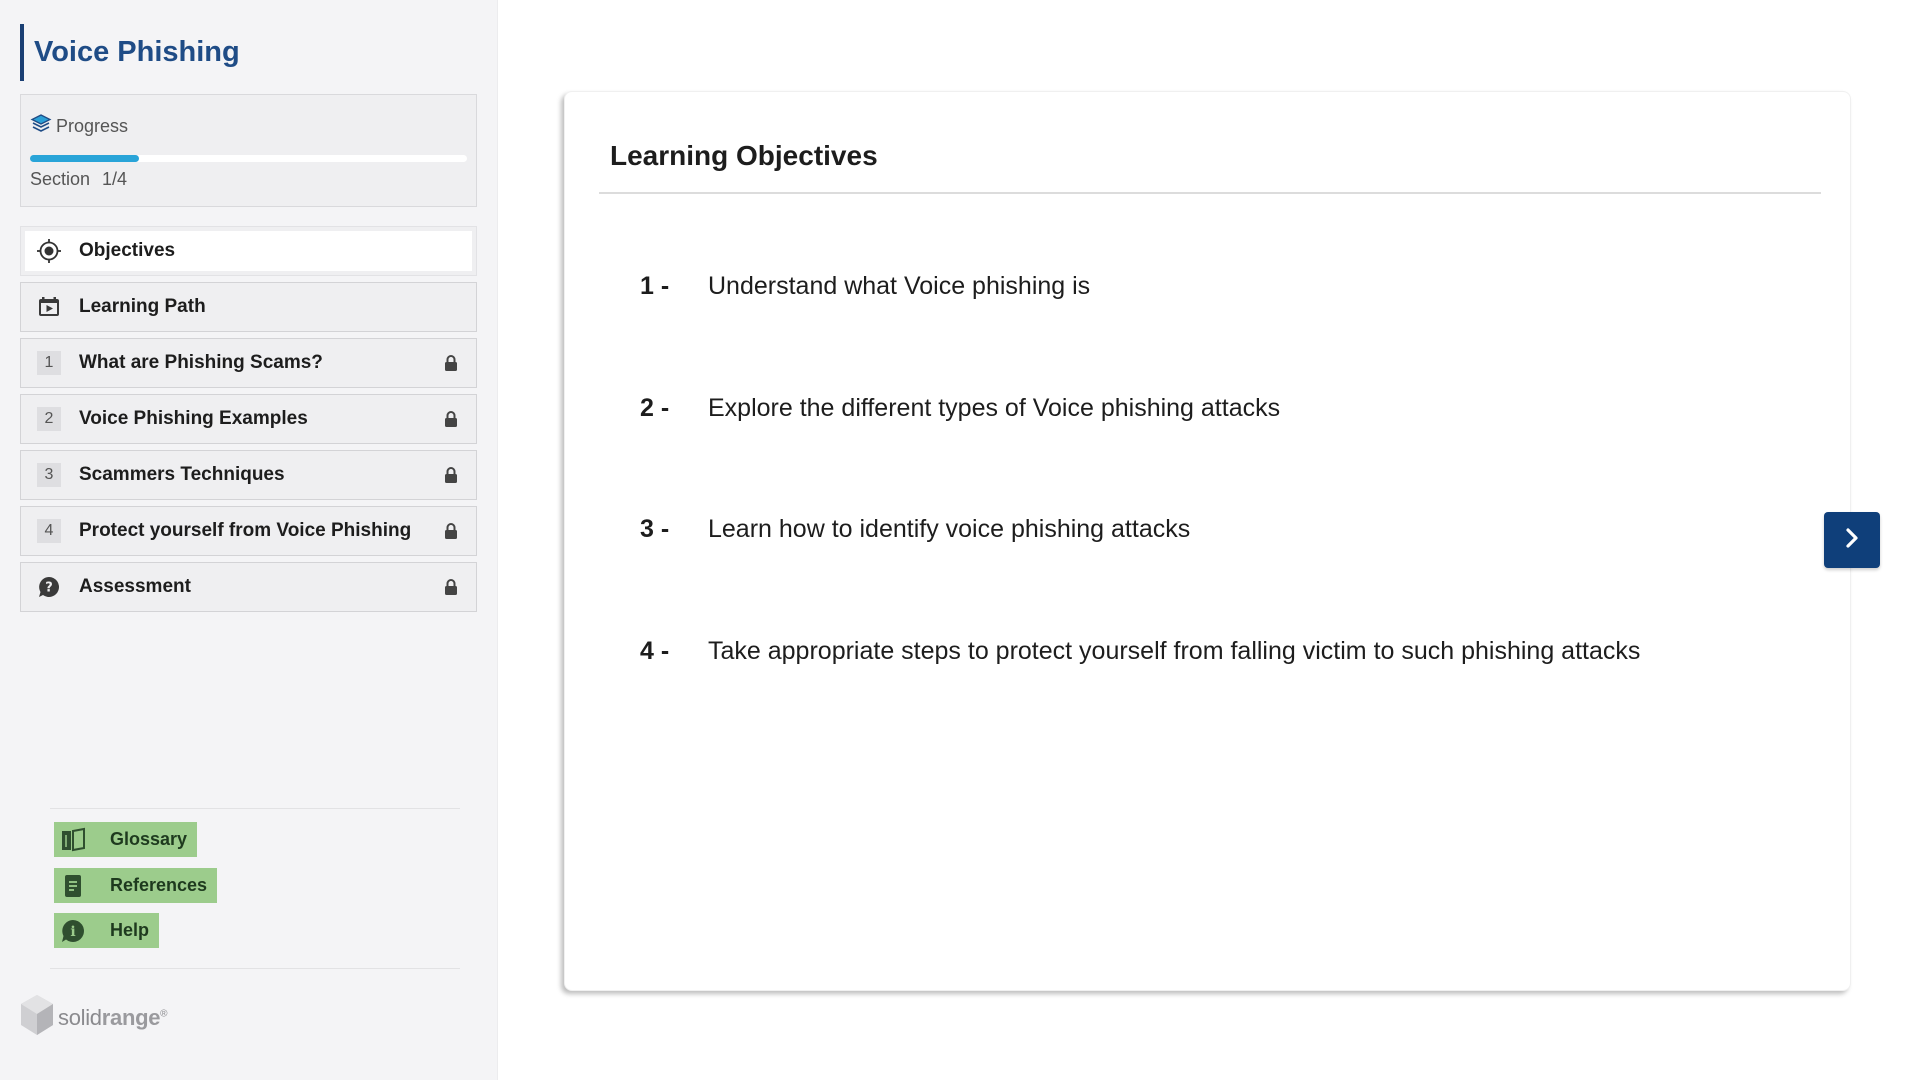  What do you see at coordinates (73, 840) in the screenshot?
I see `book-icon` at bounding box center [73, 840].